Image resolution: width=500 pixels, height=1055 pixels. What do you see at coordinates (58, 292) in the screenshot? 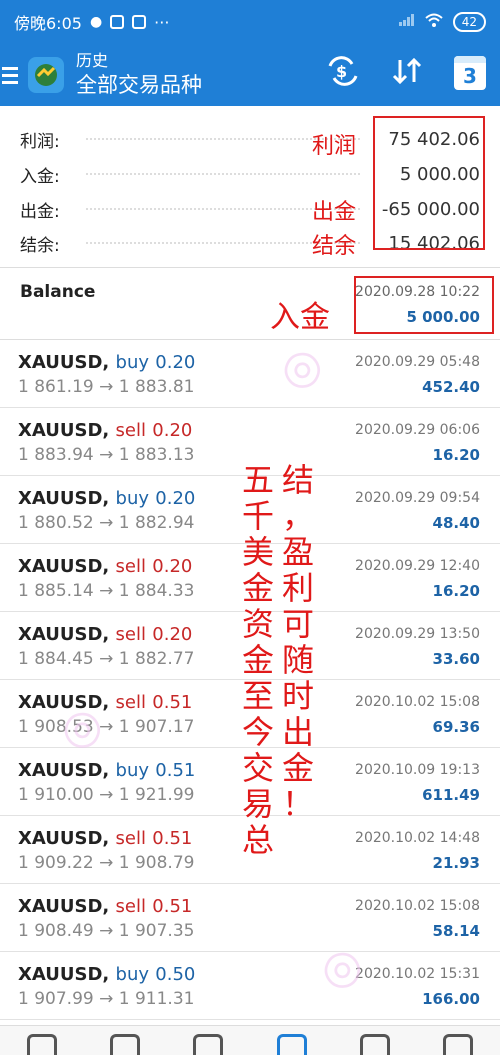
I see `balance-title: Balance` at bounding box center [58, 292].